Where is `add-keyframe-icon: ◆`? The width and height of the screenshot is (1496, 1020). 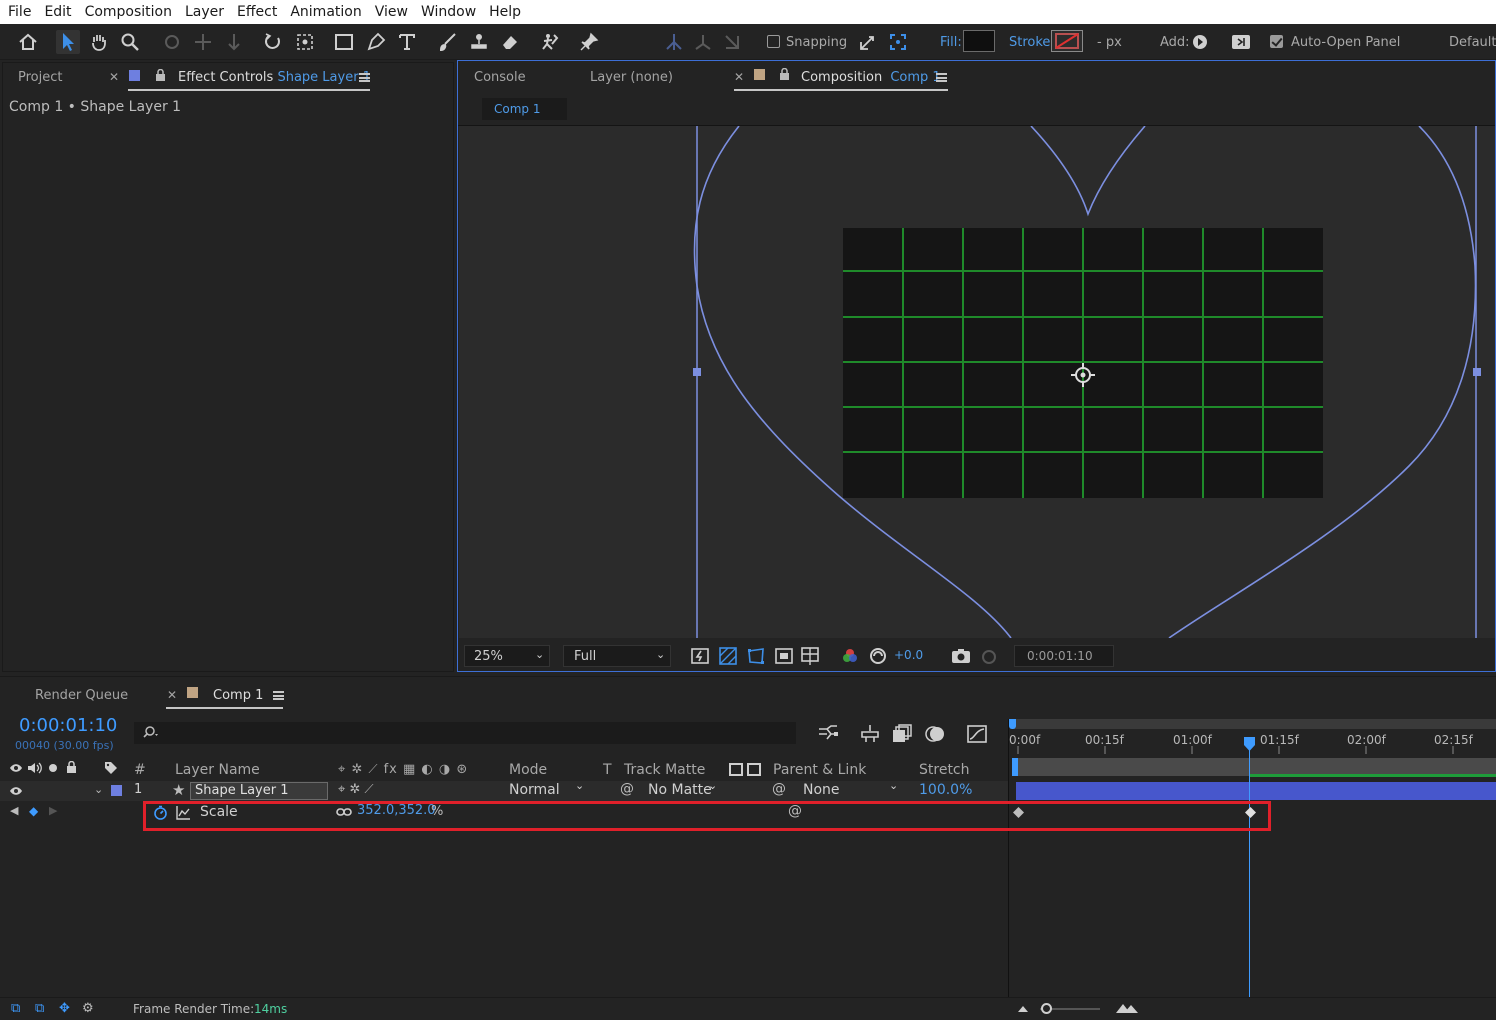
add-keyframe-icon: ◆ is located at coordinates (33, 811).